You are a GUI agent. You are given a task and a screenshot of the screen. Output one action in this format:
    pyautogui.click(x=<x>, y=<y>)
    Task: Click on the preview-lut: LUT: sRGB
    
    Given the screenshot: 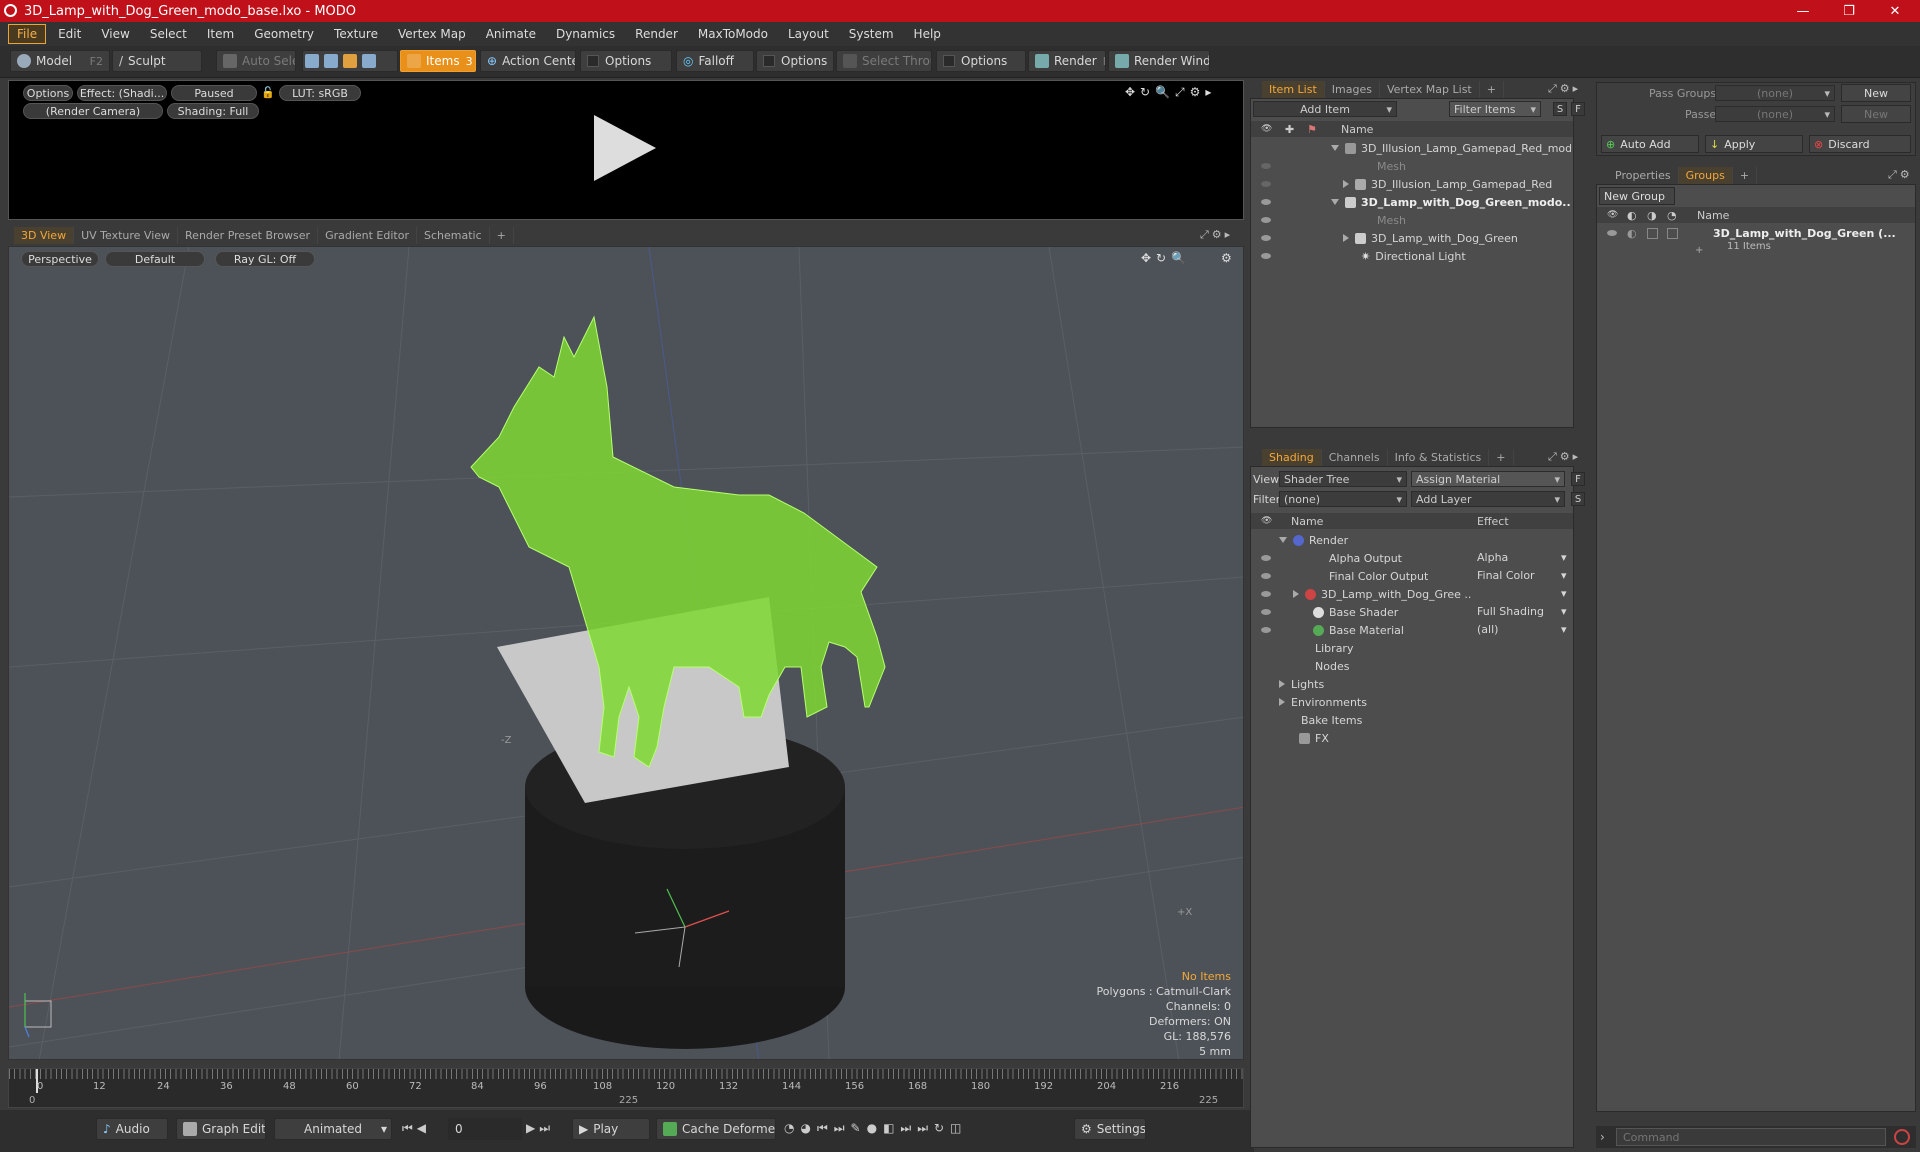 What is the action you would take?
    pyautogui.click(x=320, y=93)
    